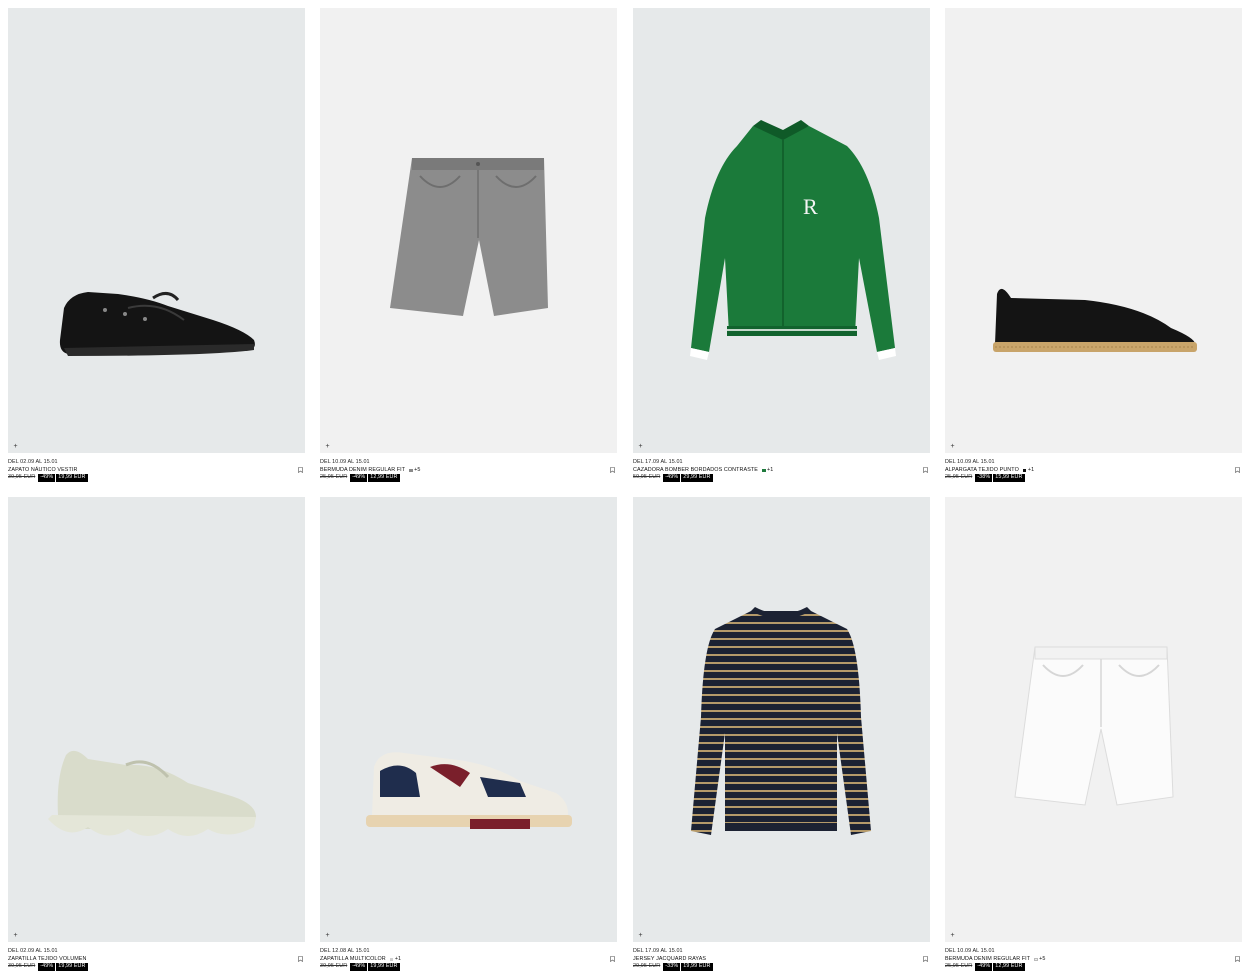 The height and width of the screenshot is (978, 1250). What do you see at coordinates (695, 471) in the screenshot?
I see `product-name: CAZADORA BOMBER BORDADOS CONTRASTE` at bounding box center [695, 471].